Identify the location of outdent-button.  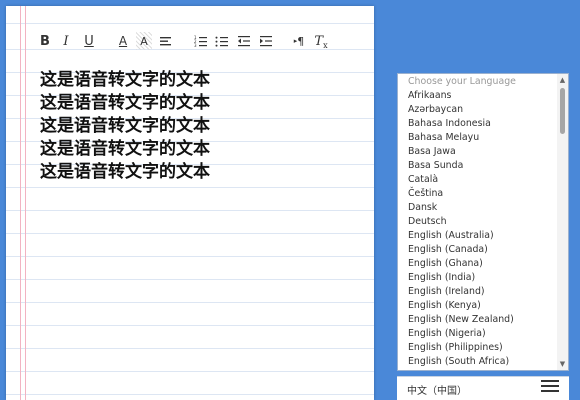
(244, 41).